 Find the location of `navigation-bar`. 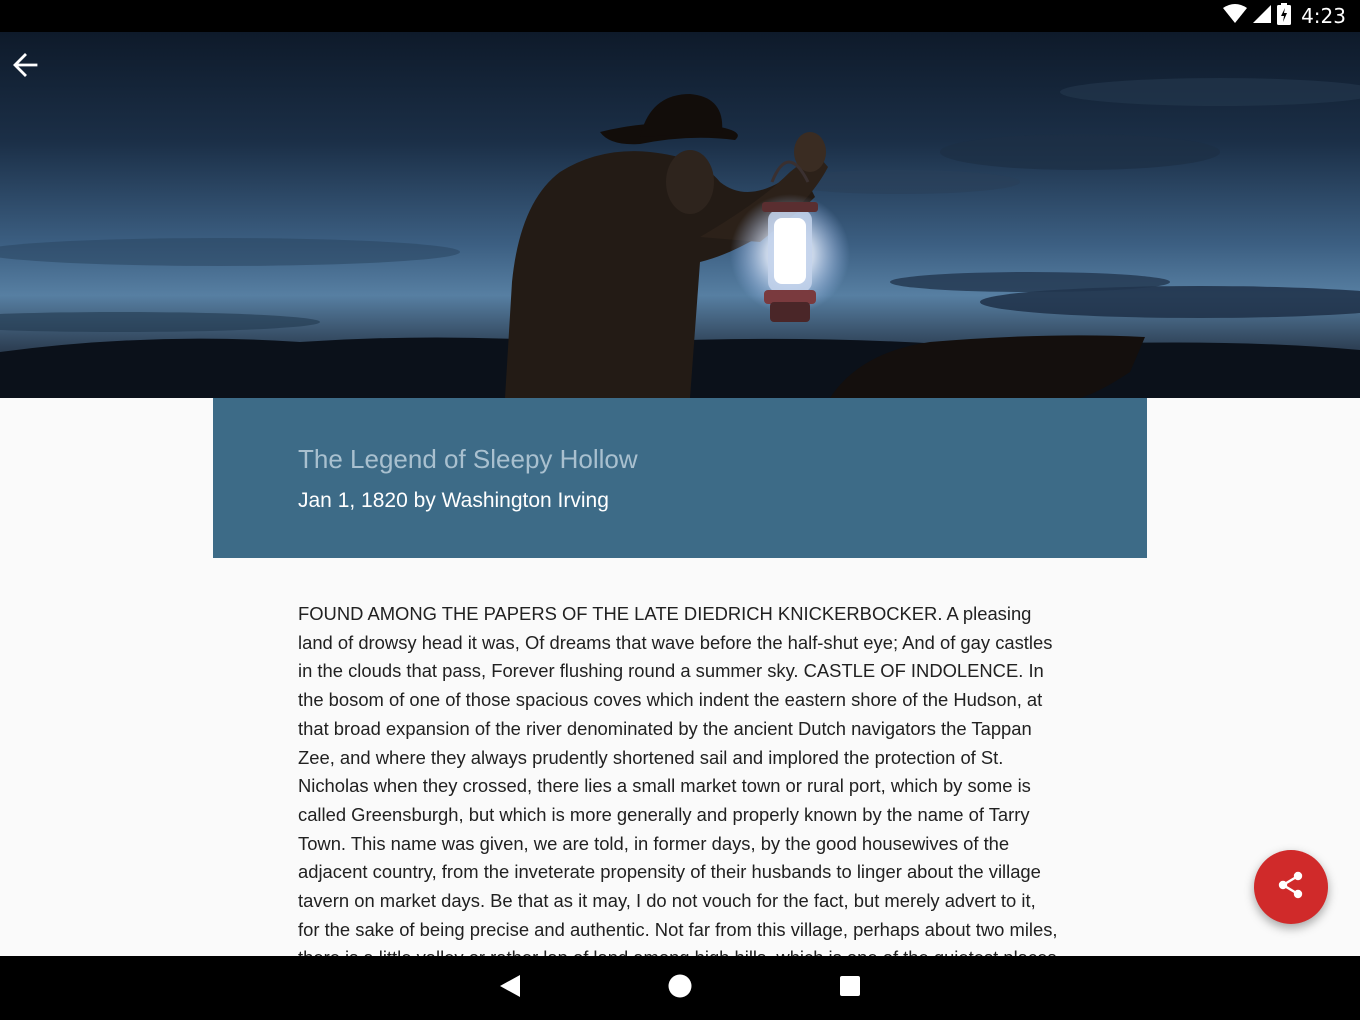

navigation-bar is located at coordinates (680, 988).